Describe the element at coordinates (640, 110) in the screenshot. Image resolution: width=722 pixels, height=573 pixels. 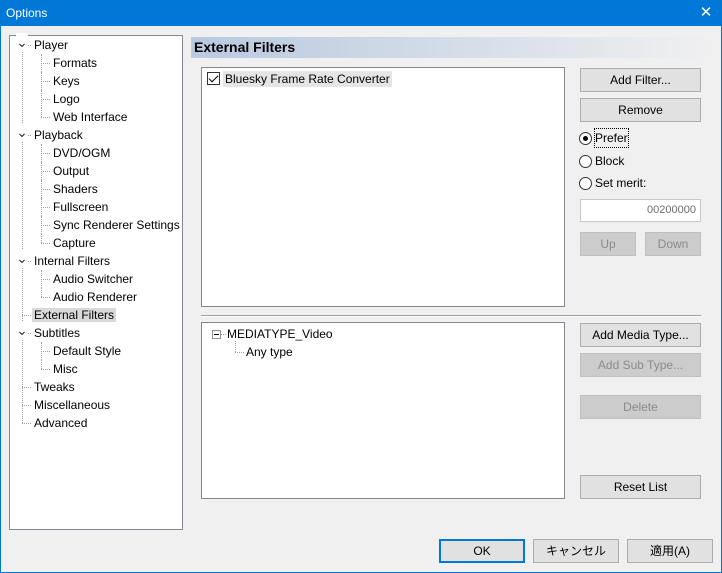
I see `remove-button: Remove` at that location.